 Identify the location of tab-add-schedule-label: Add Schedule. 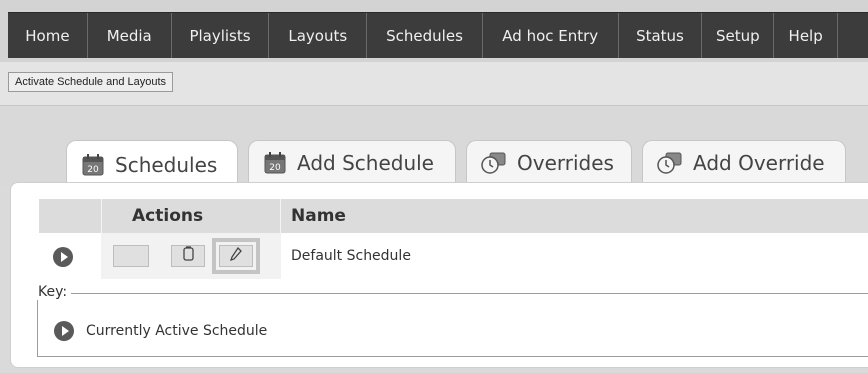
(365, 162).